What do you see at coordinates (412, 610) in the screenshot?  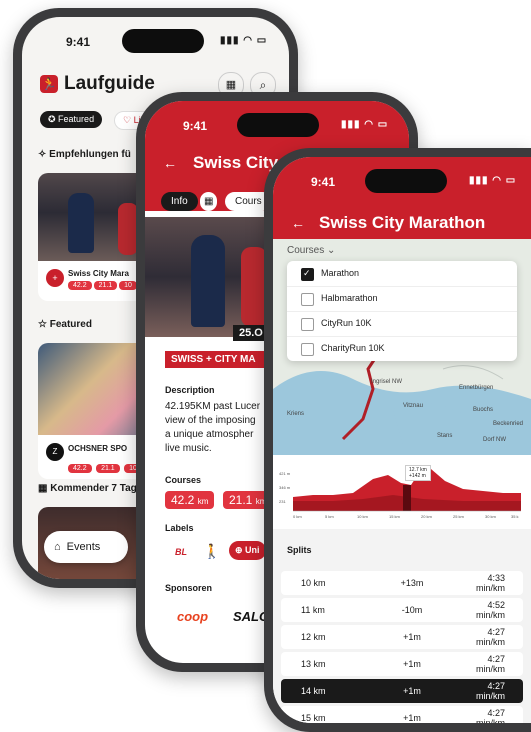 I see `split-elevation: -10m` at bounding box center [412, 610].